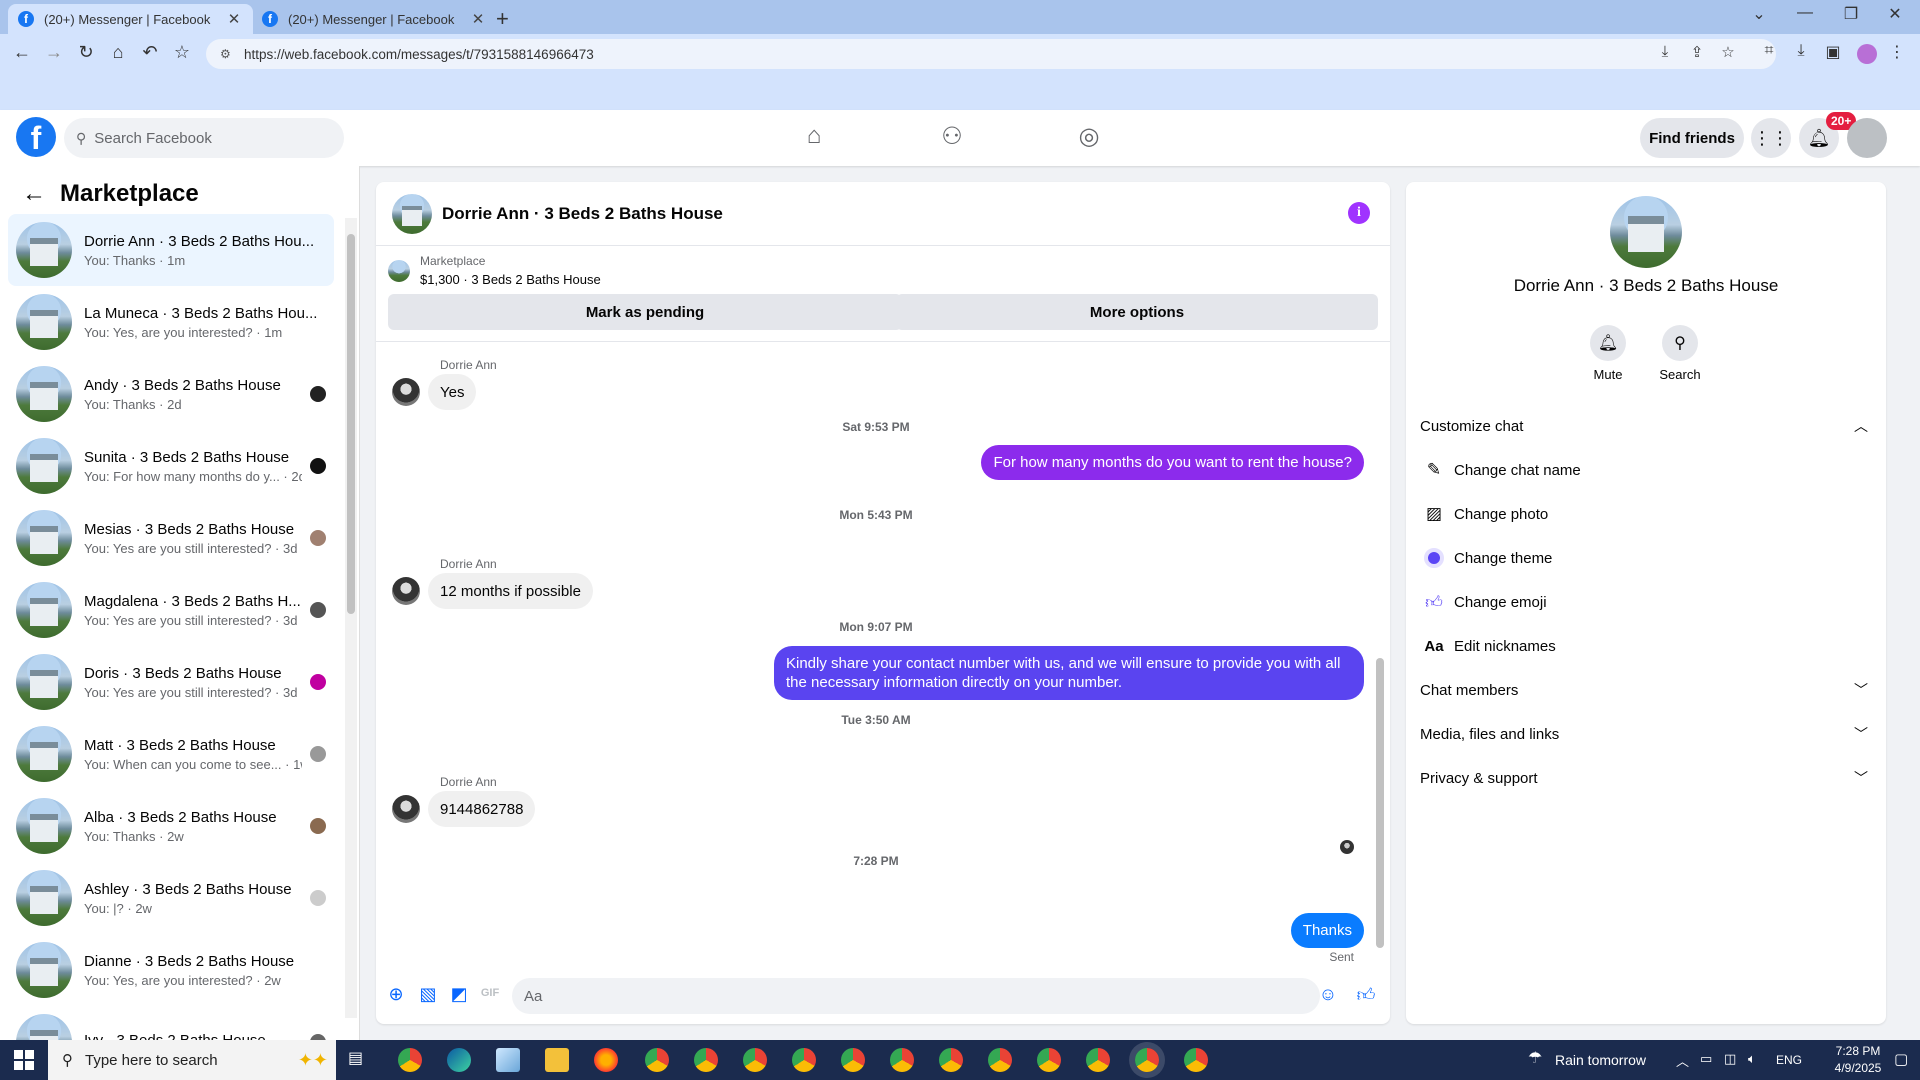 This screenshot has width=1920, height=1080. What do you see at coordinates (1327, 930) in the screenshot?
I see `outgoing-message: Thanks` at bounding box center [1327, 930].